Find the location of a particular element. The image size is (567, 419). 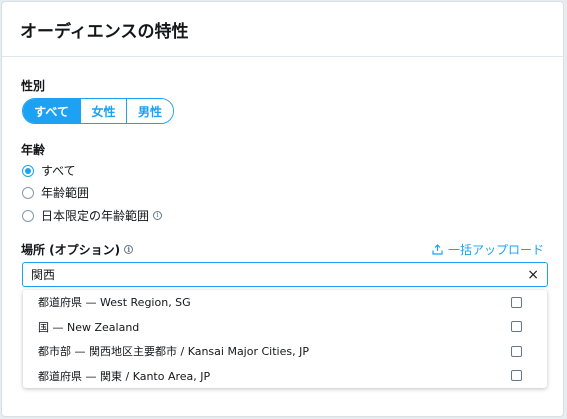

location-search-input is located at coordinates (279, 274).